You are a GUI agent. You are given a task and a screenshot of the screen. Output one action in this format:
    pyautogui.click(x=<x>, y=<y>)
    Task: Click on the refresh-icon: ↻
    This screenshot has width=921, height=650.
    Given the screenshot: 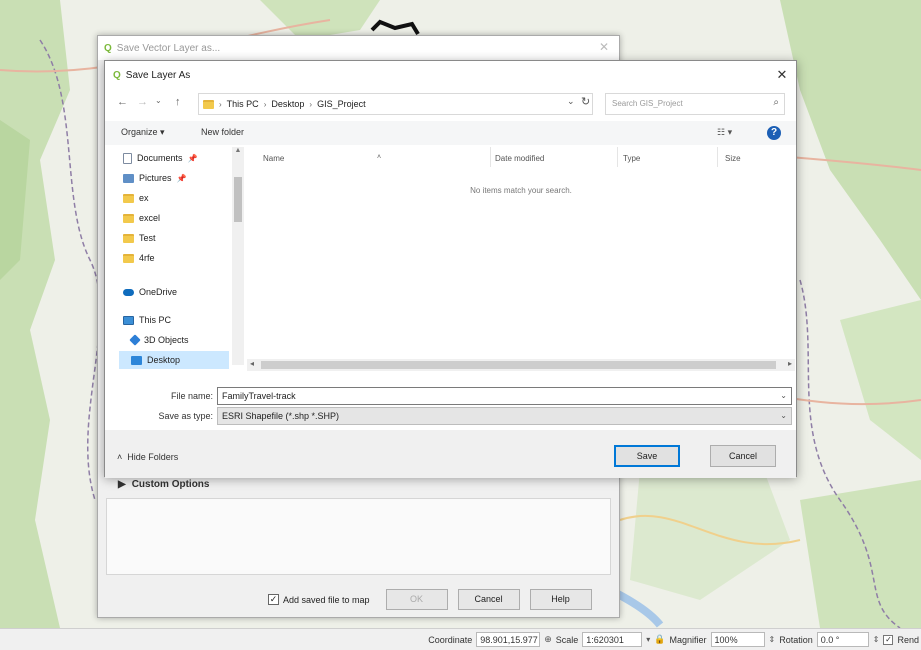 What is the action you would take?
    pyautogui.click(x=585, y=101)
    